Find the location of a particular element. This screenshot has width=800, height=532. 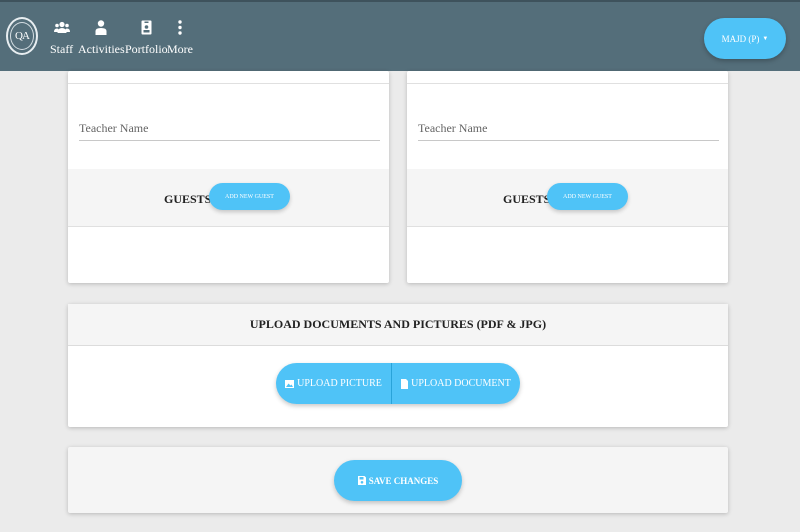

nav-label-portfolio: Portfolio is located at coordinates (146, 49).